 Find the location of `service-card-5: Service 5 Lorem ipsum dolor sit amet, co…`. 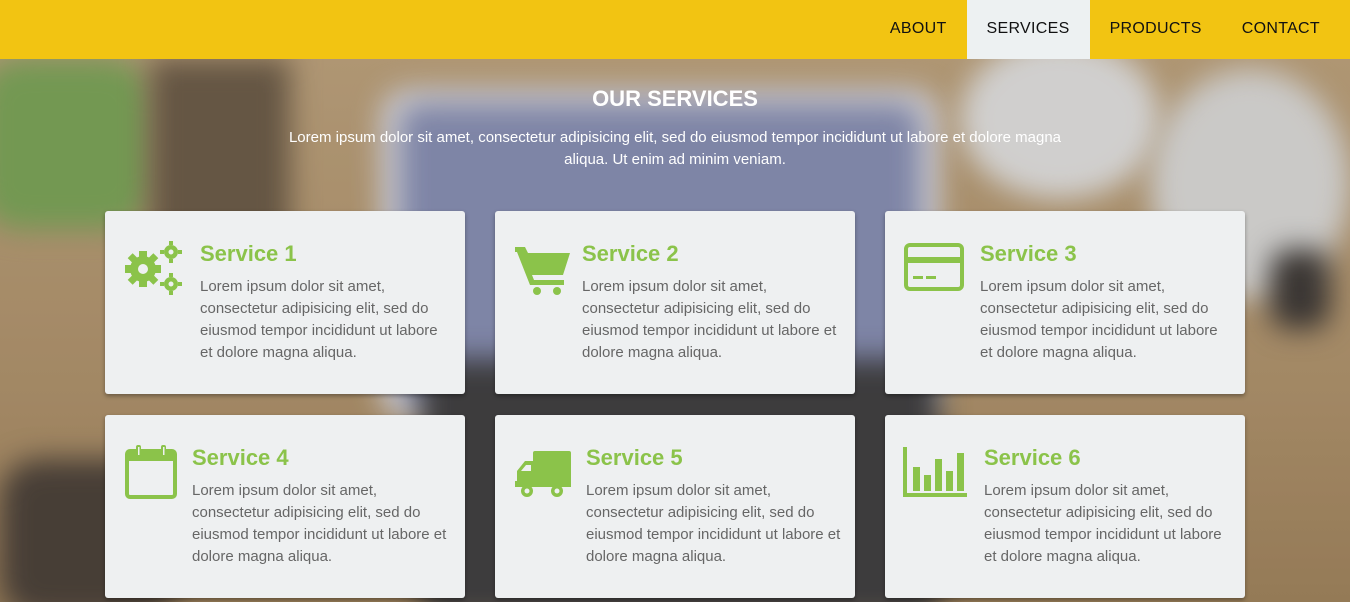

service-card-5: Service 5 Lorem ipsum dolor sit amet, co… is located at coordinates (675, 506).